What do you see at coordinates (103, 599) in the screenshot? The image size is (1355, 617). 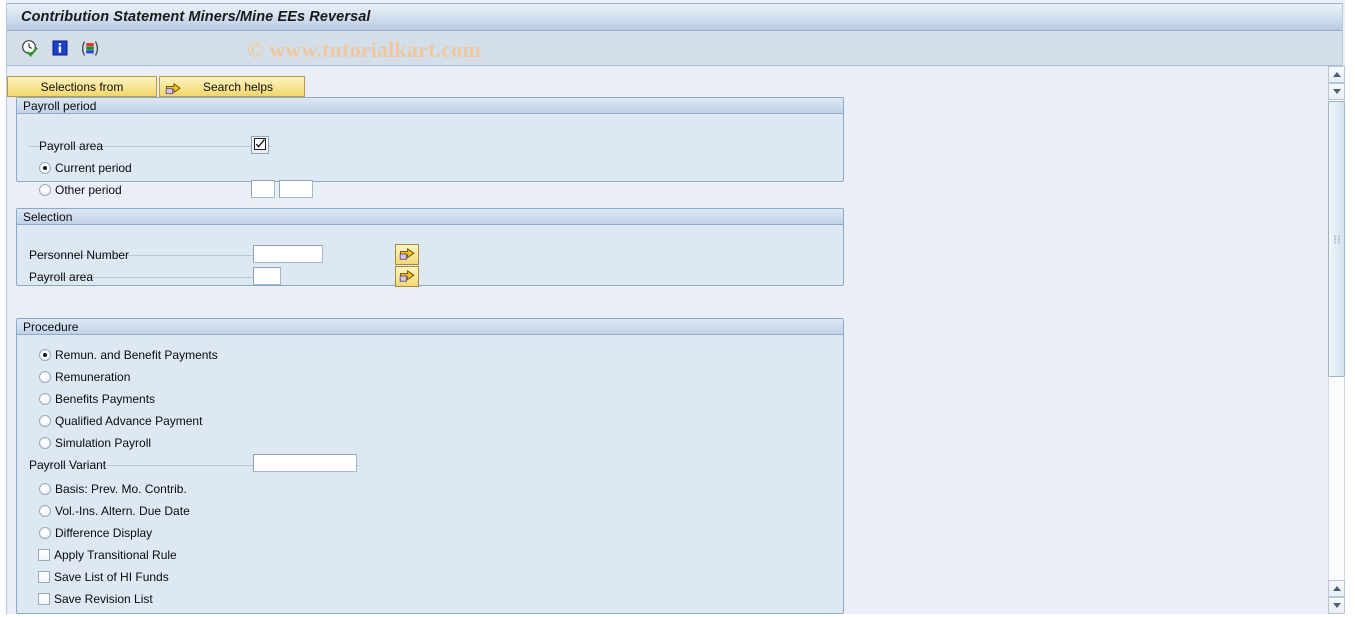 I see `checkbox-save-revision-list-label: Save Revision List` at bounding box center [103, 599].